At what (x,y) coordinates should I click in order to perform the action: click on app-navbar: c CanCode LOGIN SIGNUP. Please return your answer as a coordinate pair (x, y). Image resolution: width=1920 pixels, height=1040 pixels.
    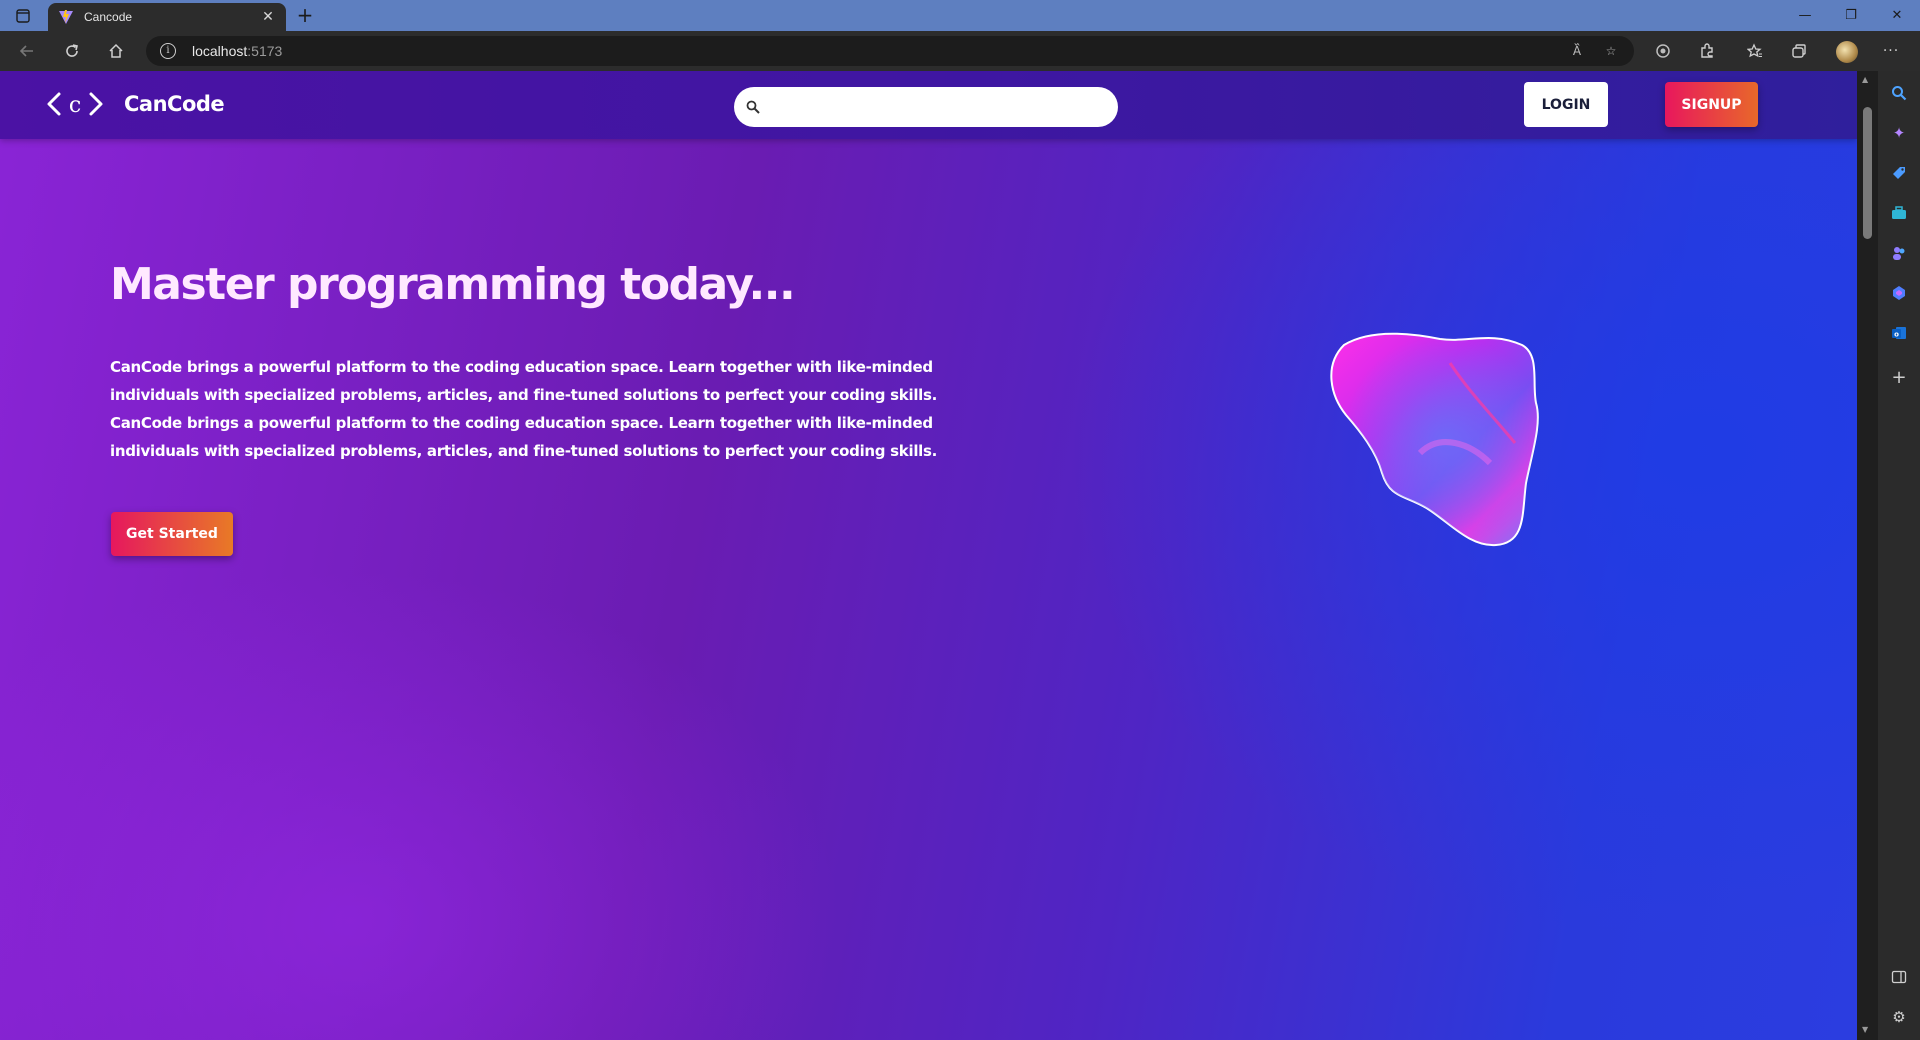
    Looking at the image, I should click on (928, 105).